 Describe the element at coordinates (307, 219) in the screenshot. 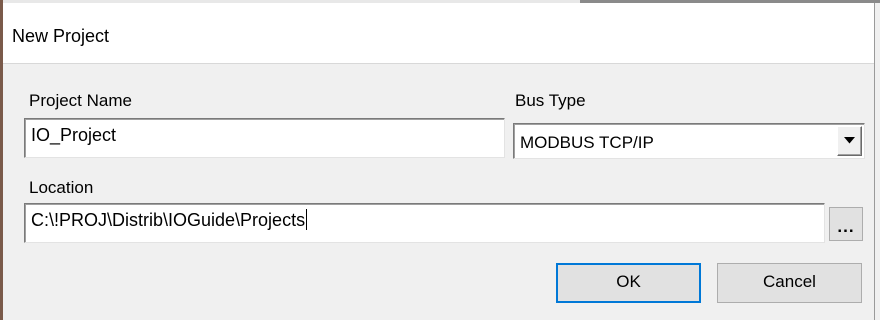

I see `text-caret` at that location.